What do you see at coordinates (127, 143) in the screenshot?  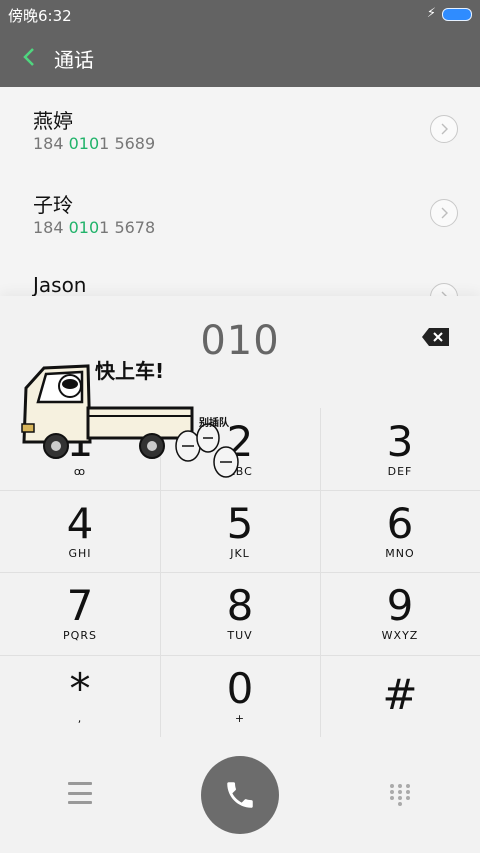 I see `number-suffix: 1 5689` at bounding box center [127, 143].